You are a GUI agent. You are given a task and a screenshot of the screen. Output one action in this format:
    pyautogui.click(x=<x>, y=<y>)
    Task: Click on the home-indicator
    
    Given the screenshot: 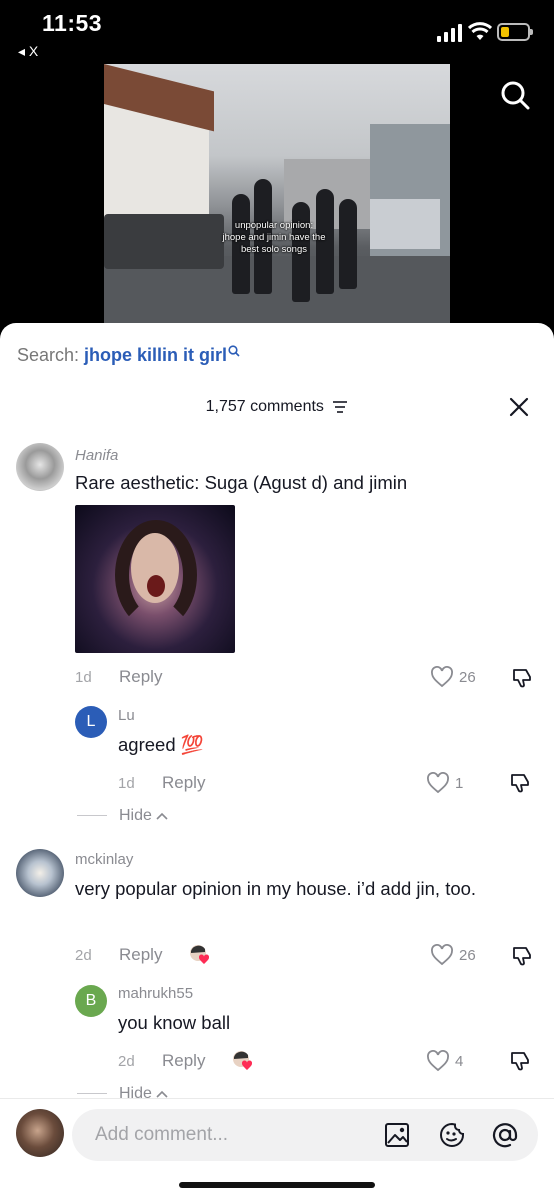 What is the action you would take?
    pyautogui.click(x=277, y=1185)
    